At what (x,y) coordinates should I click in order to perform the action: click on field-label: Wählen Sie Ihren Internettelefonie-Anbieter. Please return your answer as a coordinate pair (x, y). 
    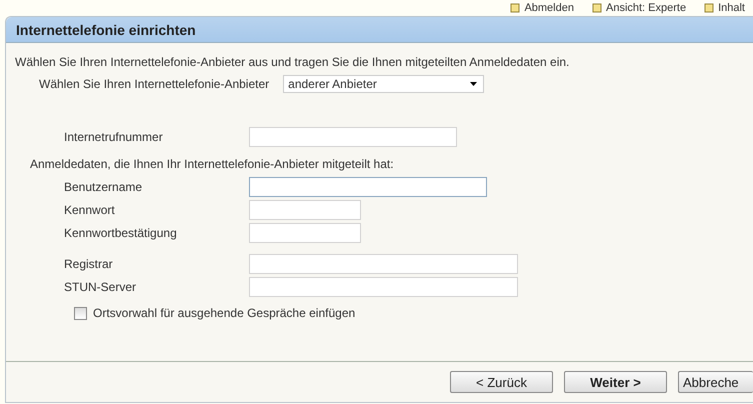
    Looking at the image, I should click on (154, 84).